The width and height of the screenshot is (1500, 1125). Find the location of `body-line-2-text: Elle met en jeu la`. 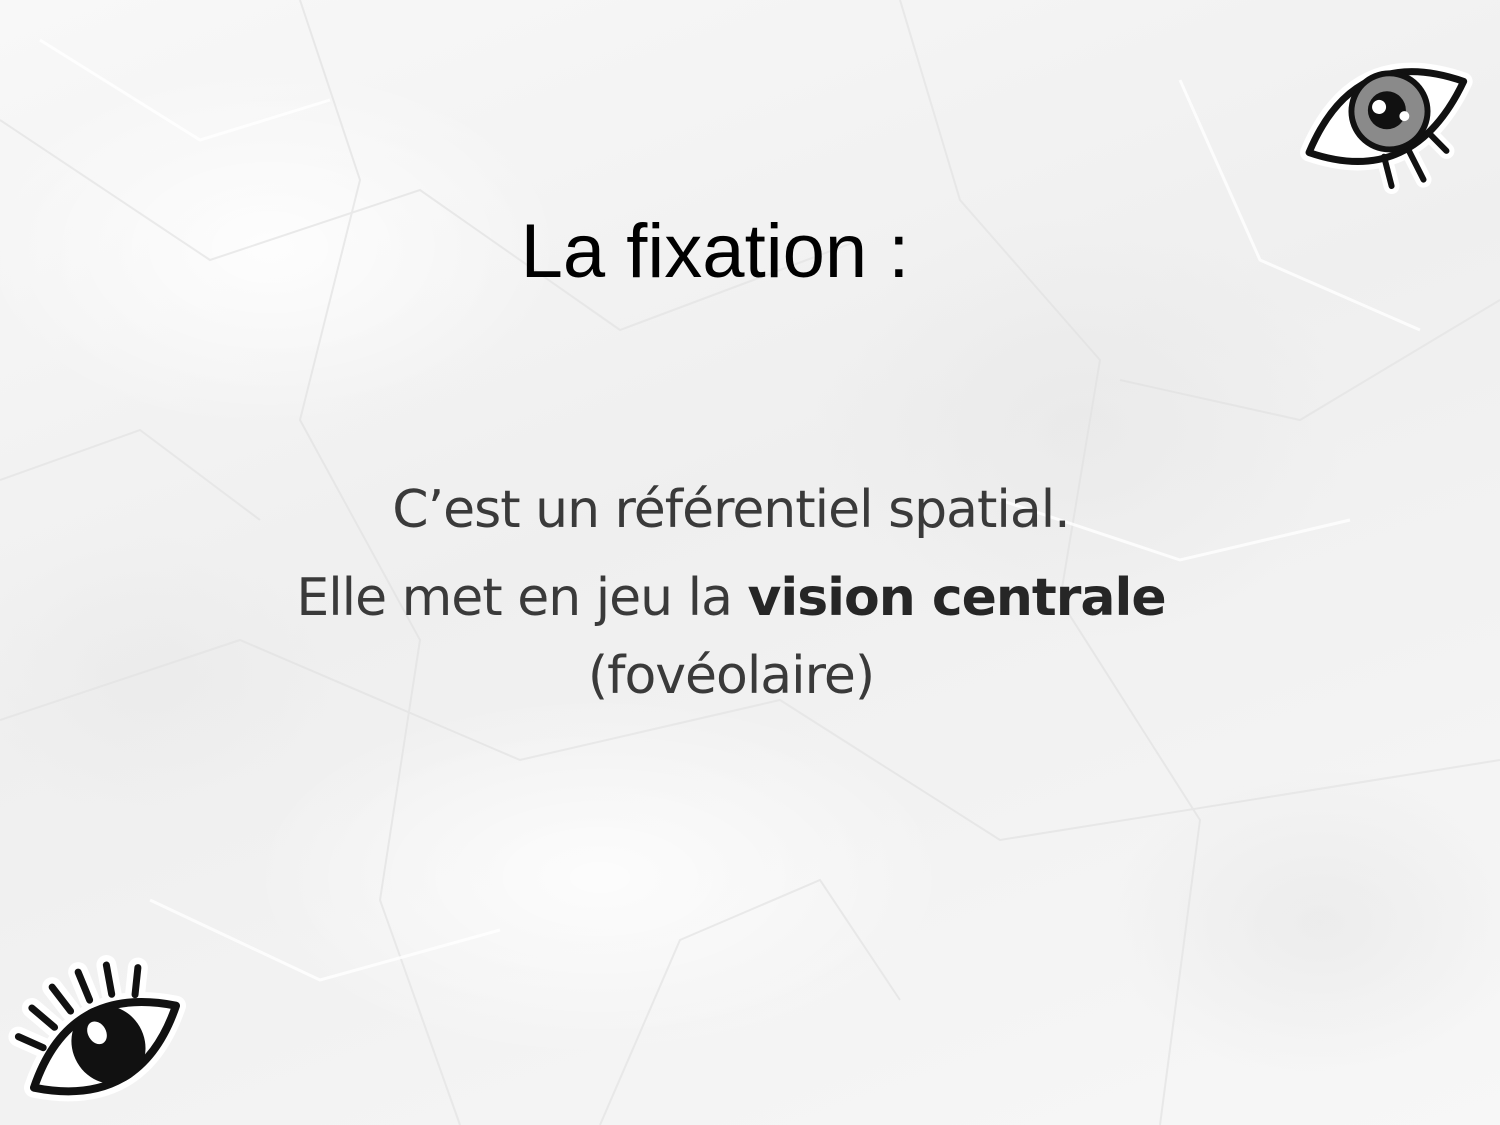

body-line-2-text: Elle met en jeu la is located at coordinates (522, 598).